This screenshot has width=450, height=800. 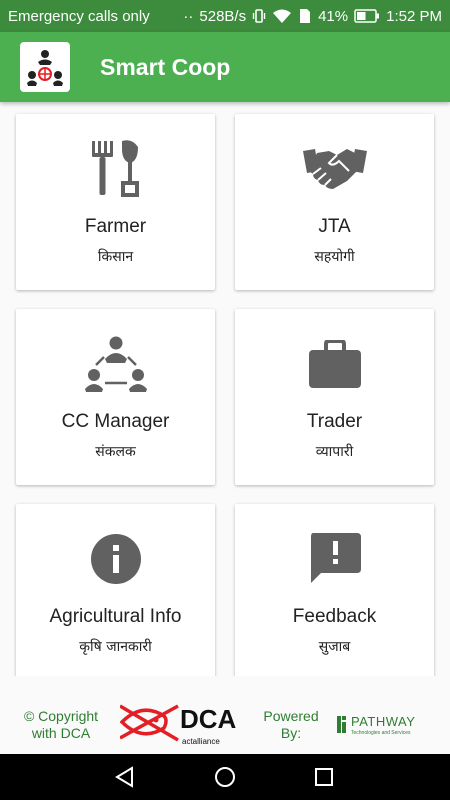 I want to click on back-triangle-icon, so click(x=124, y=777).